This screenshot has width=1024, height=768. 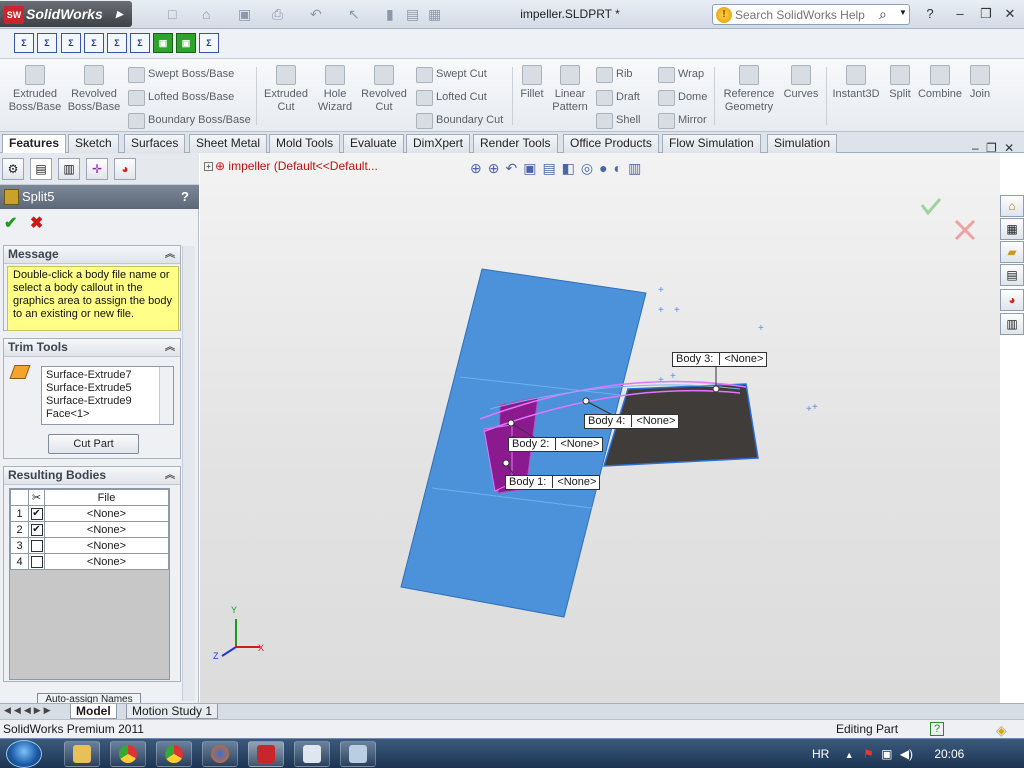 I want to click on list-item: Surface-Extrude9, so click(x=107, y=401).